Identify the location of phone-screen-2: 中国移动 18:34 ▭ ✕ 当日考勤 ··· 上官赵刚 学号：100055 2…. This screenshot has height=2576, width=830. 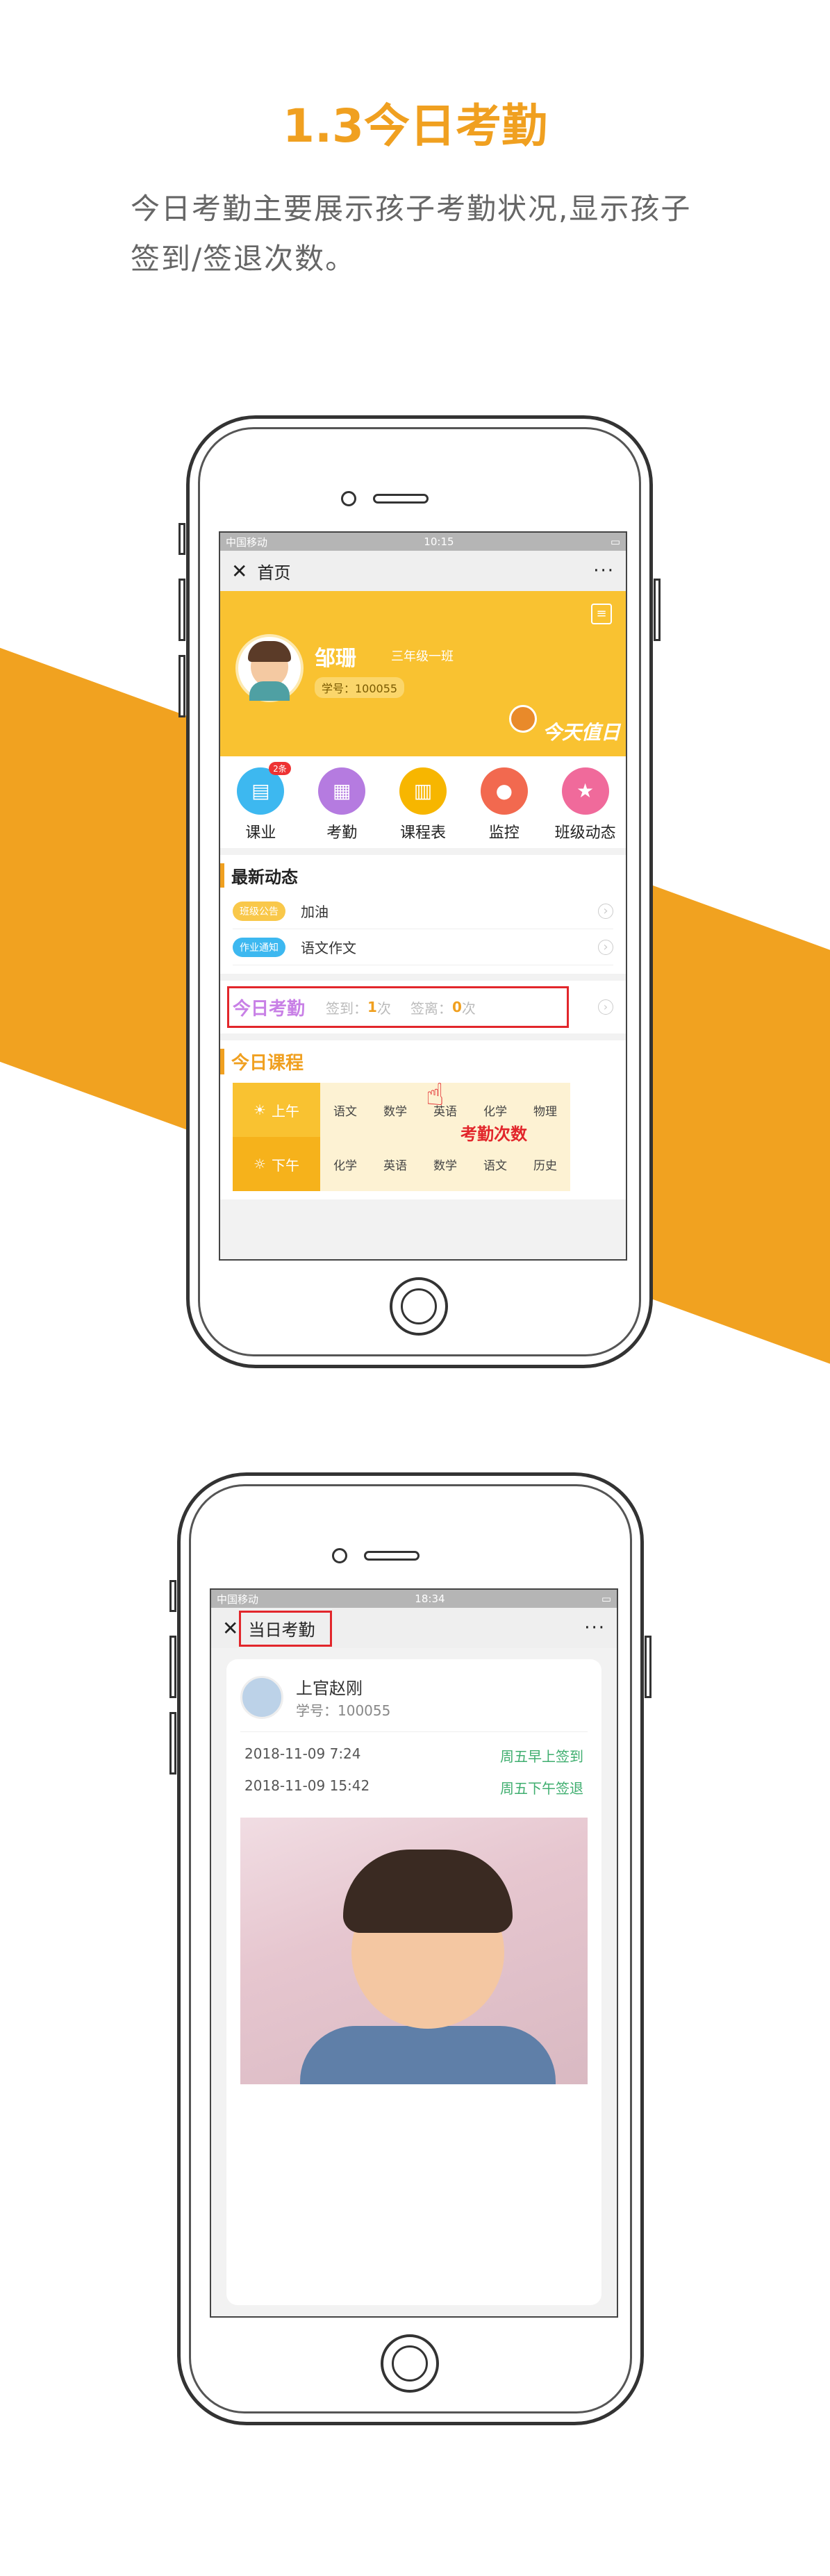
(414, 1953).